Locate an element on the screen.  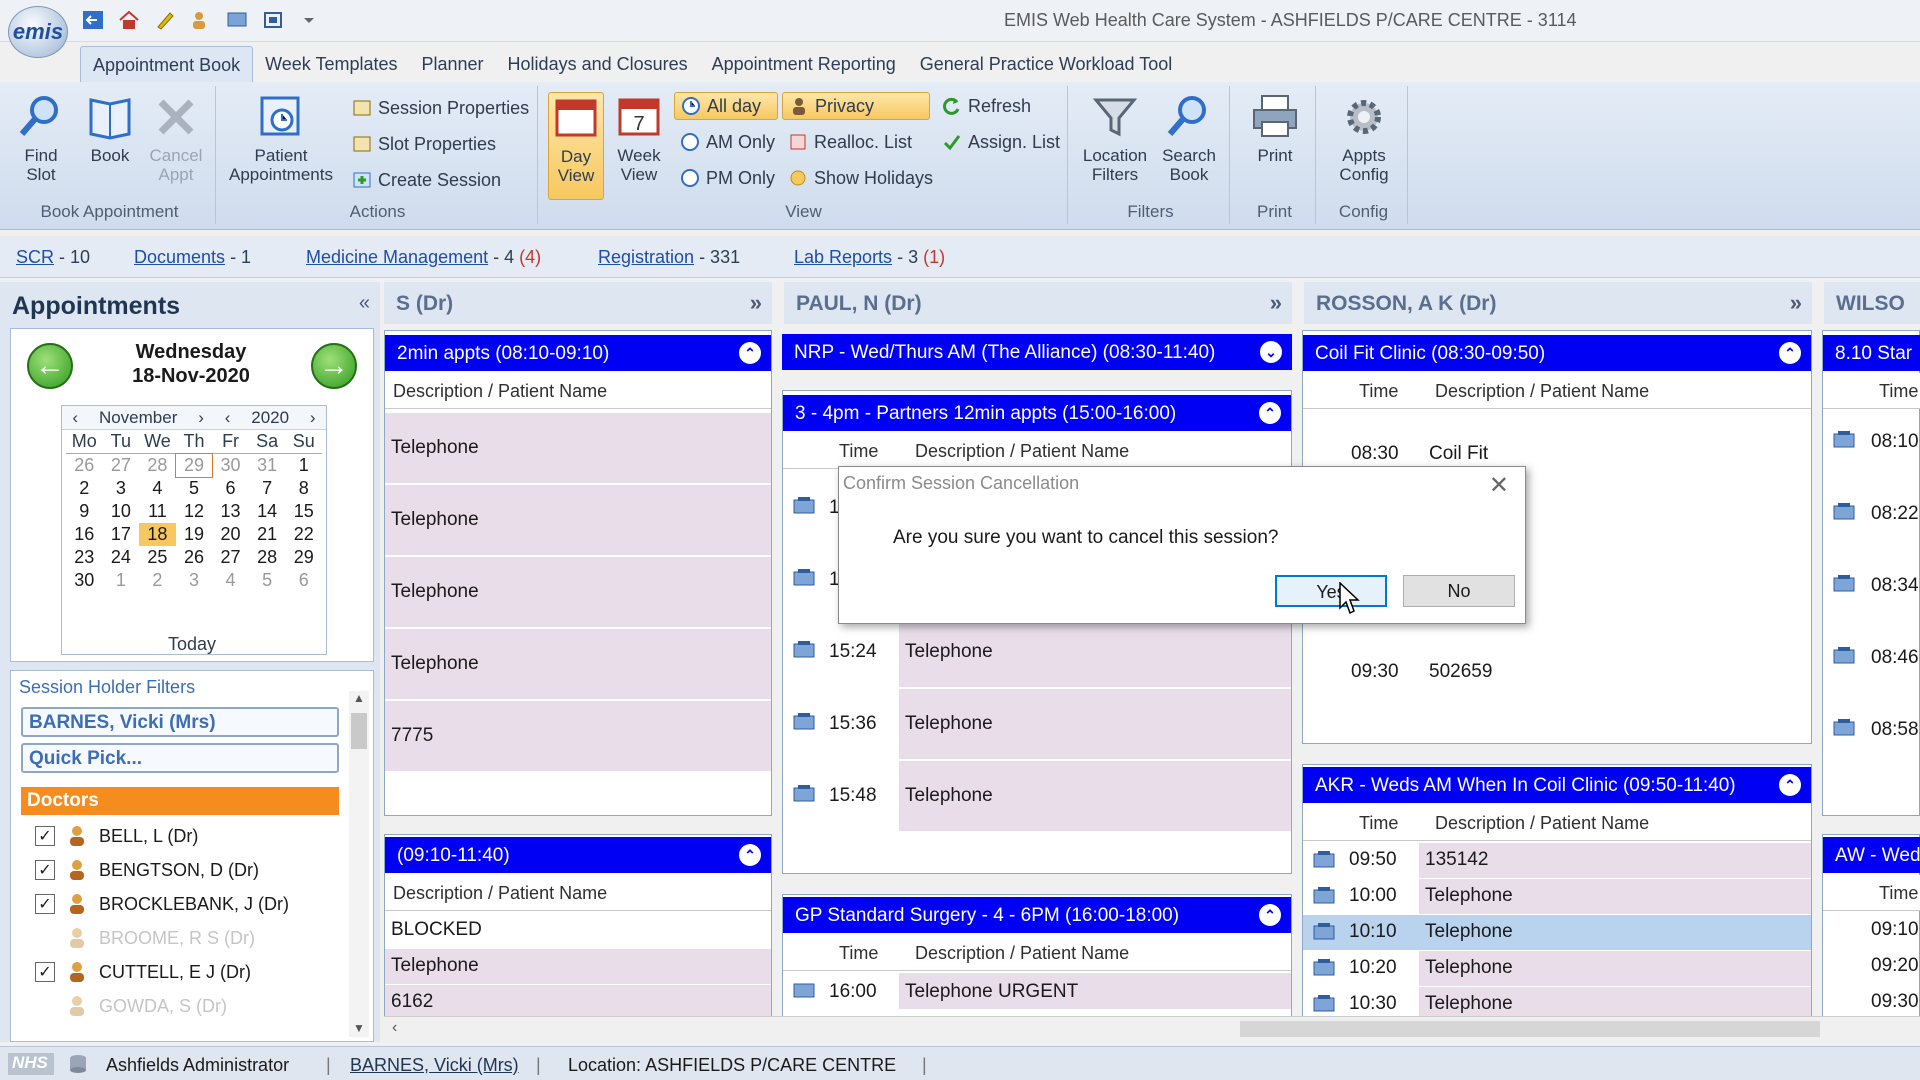
calendar-day: 7 is located at coordinates (267, 488).